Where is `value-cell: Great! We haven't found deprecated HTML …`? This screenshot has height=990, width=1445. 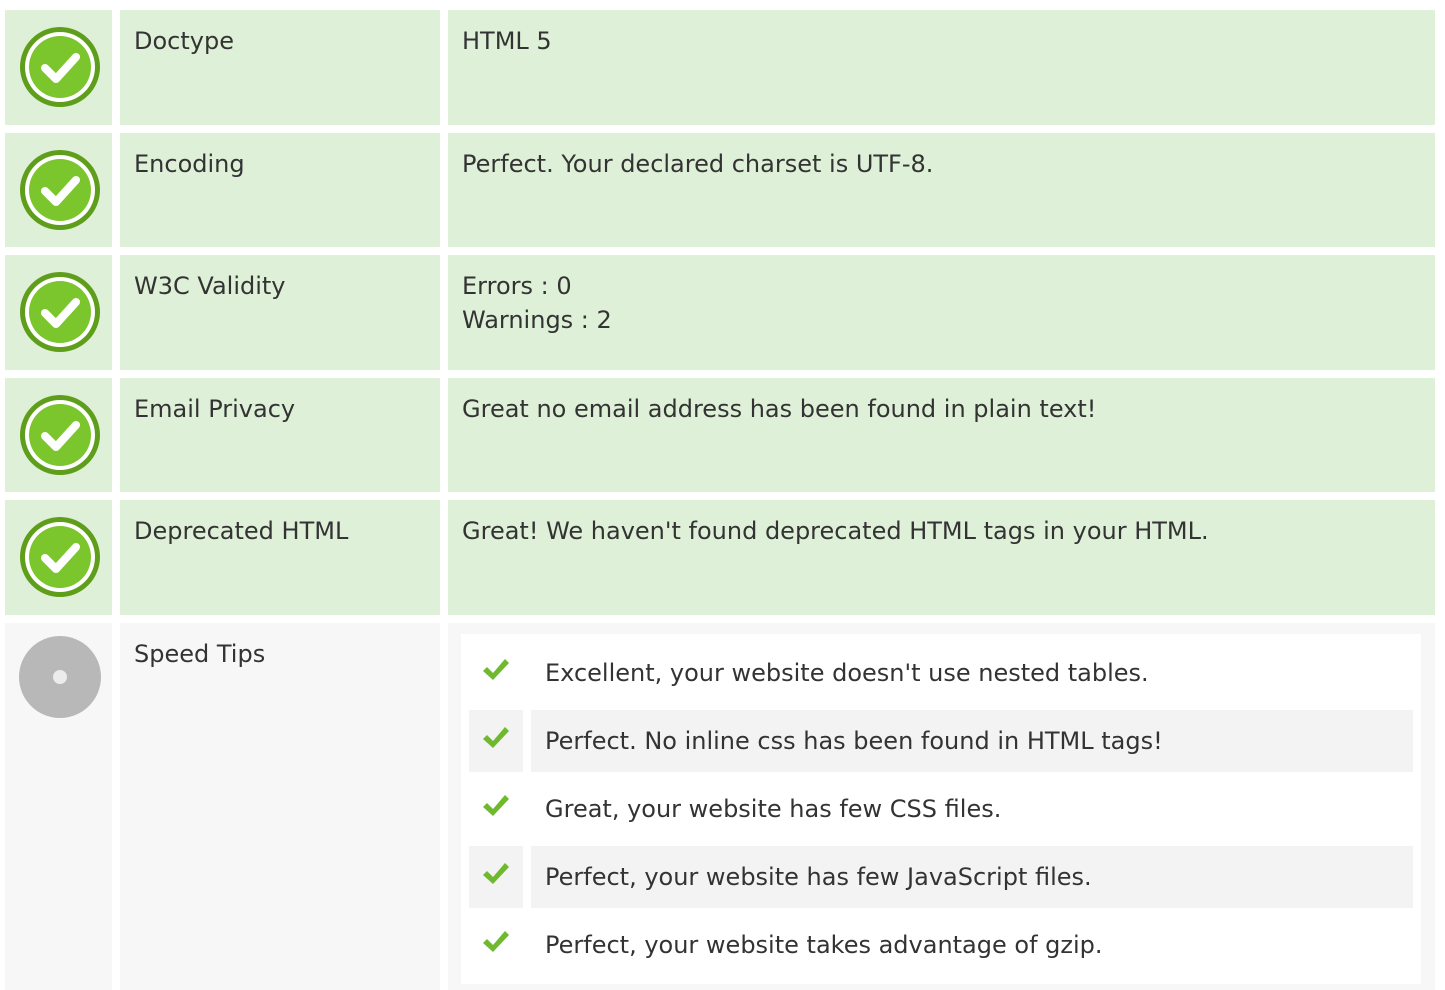 value-cell: Great! We haven't found deprecated HTML … is located at coordinates (941, 557).